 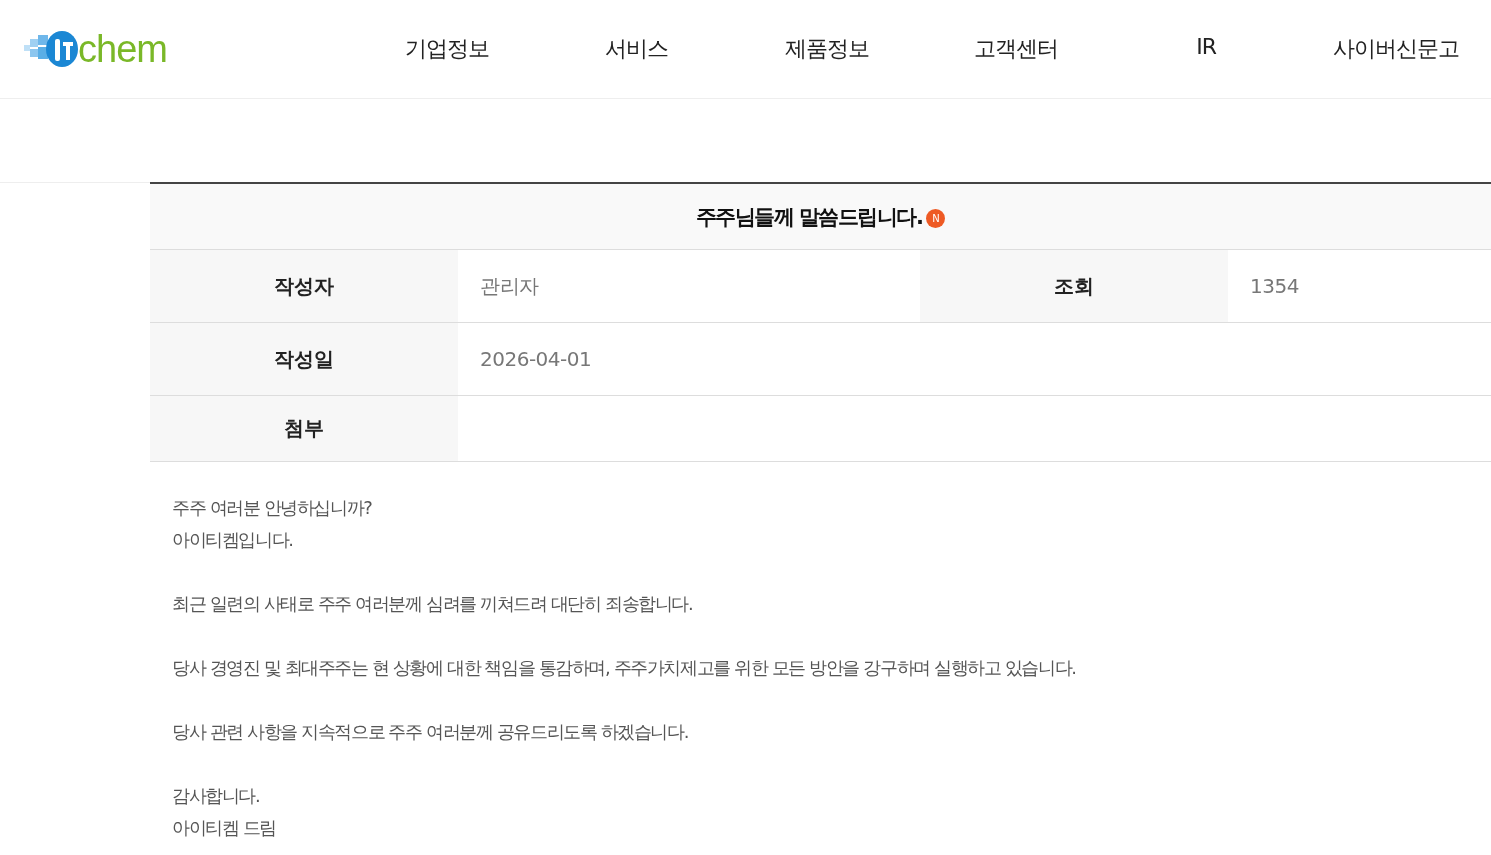 What do you see at coordinates (624, 668) in the screenshot?
I see `body-text: 당사 경영진 및 최대주주는 현 상황에 대한 책임을 통감하며, 주주가치제고를 위한 모든 방안을 강구하며 실행하고 있습니다.` at bounding box center [624, 668].